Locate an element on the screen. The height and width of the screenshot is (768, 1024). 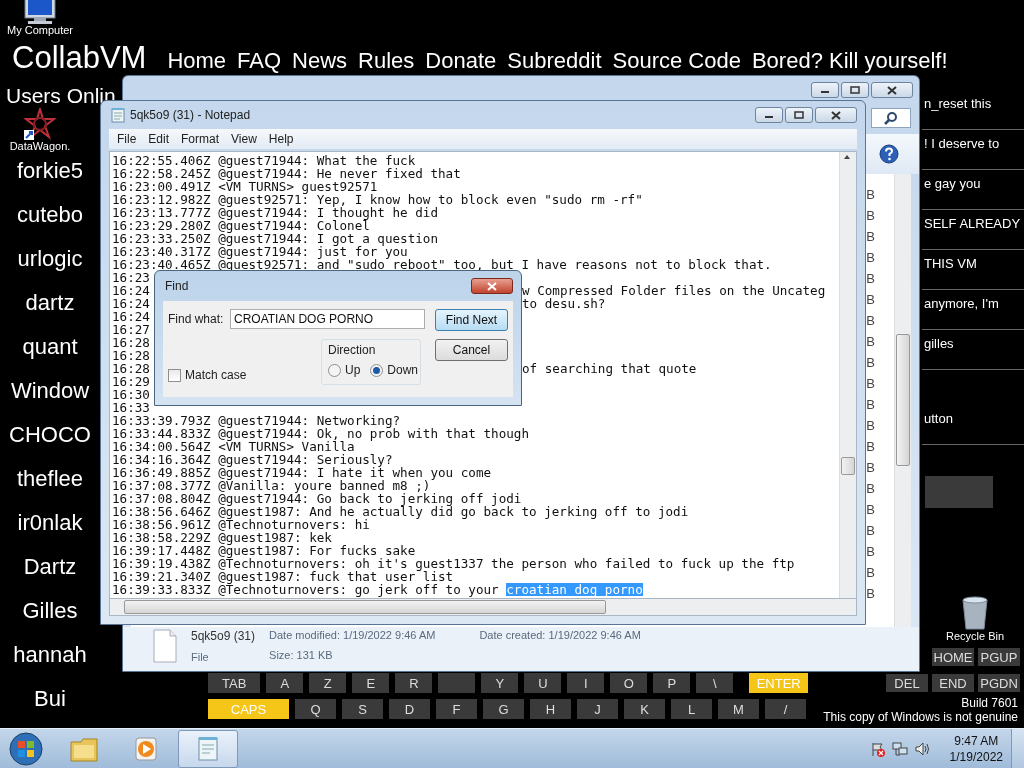
username: hannah is located at coordinates (50, 655).